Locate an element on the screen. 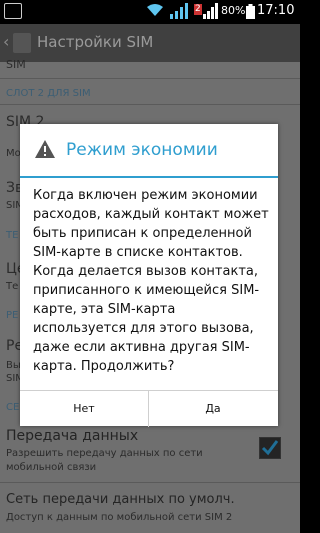 Image resolution: width=320 pixels, height=533 pixels. clock: 17:10 is located at coordinates (276, 10).